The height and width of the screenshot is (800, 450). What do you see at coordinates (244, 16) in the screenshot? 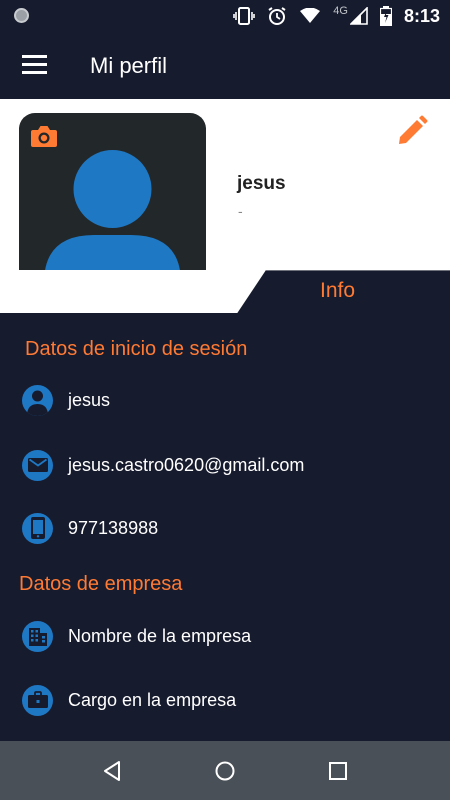
I see `vibrate-icon` at bounding box center [244, 16].